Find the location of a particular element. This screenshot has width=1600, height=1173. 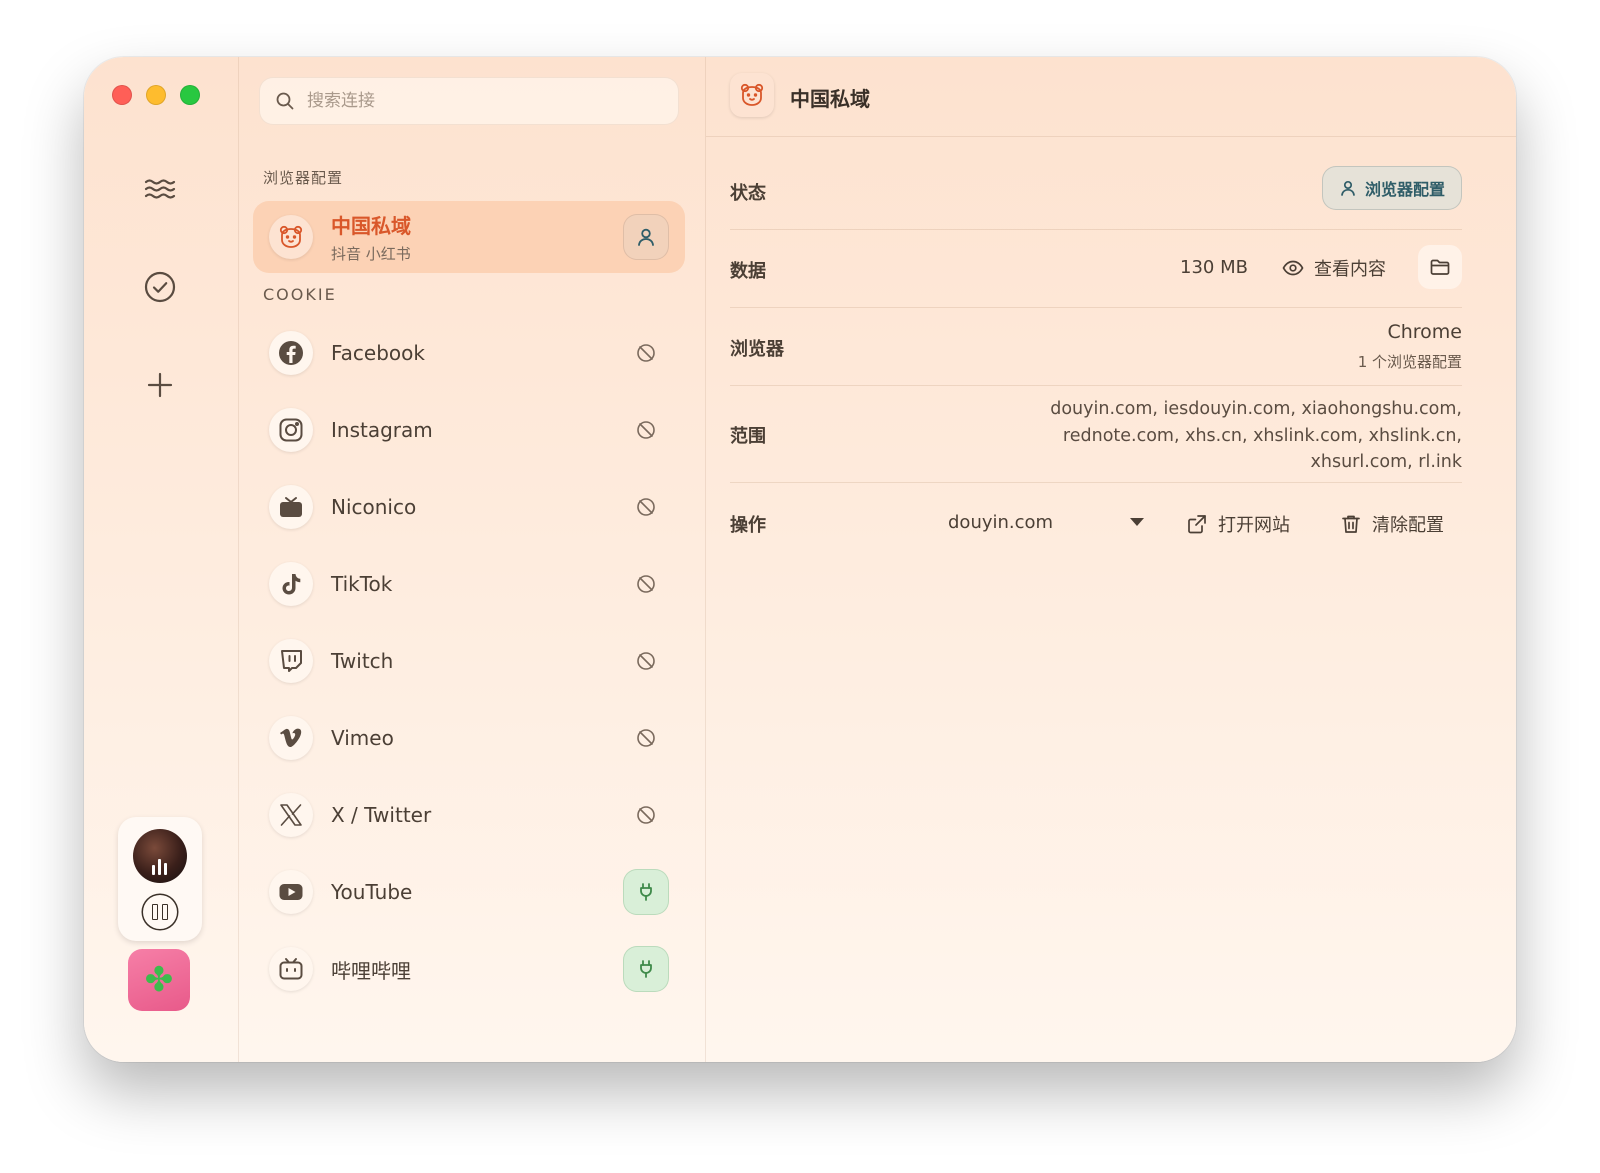

pause-button is located at coordinates (160, 912).